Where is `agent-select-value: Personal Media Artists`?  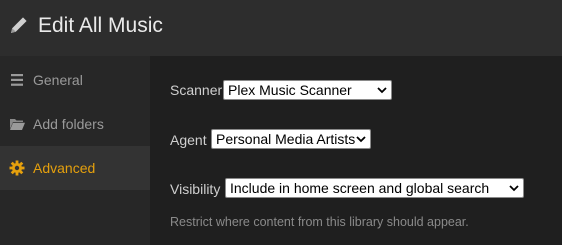 agent-select-value: Personal Media Artists is located at coordinates (286, 139).